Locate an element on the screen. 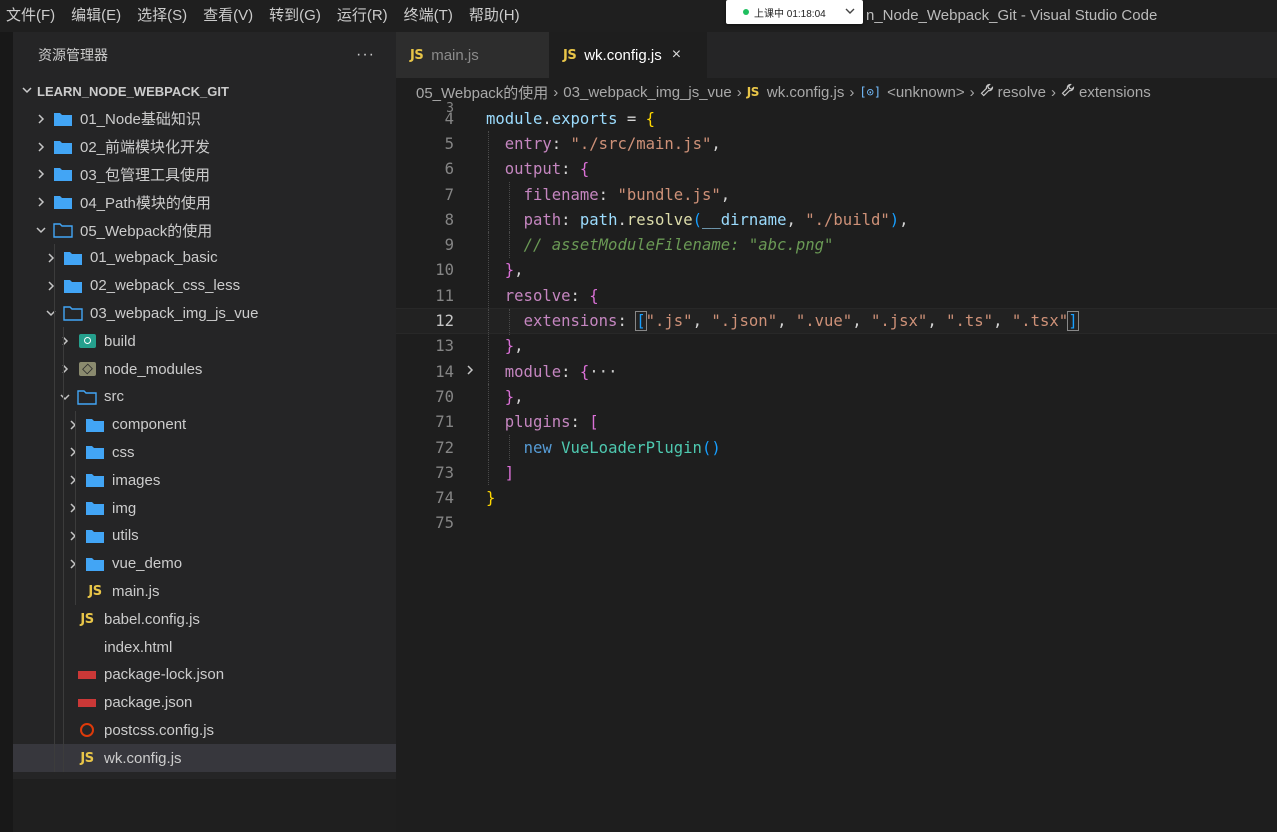  code-text: }, is located at coordinates (505, 346).